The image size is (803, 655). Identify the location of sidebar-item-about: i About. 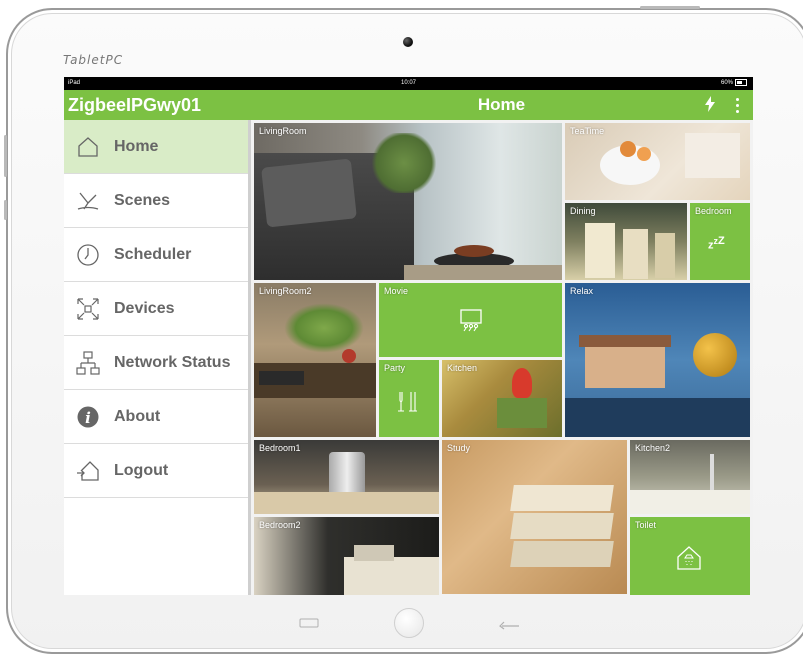
(156, 417).